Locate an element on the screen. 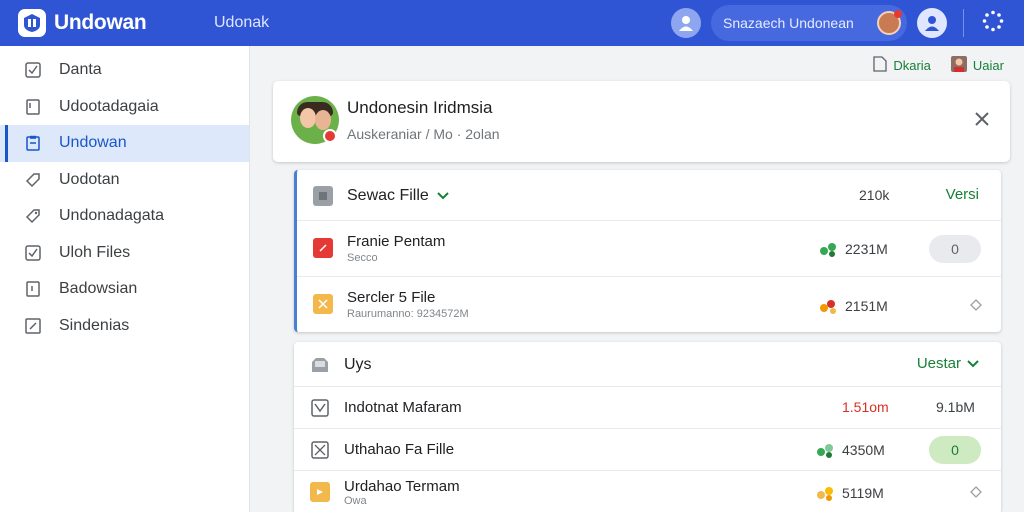 Image resolution: width=1024 pixels, height=512 pixels. group-title: Sewac Fille is located at coordinates (388, 195).